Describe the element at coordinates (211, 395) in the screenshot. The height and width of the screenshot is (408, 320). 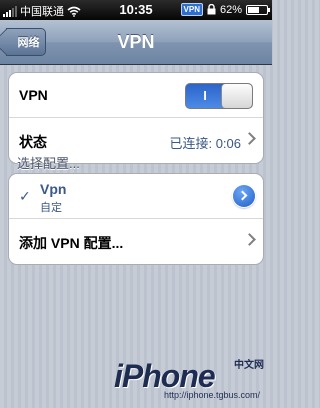
I see `watermark-url: http://iphone.tgbus.com/` at that location.